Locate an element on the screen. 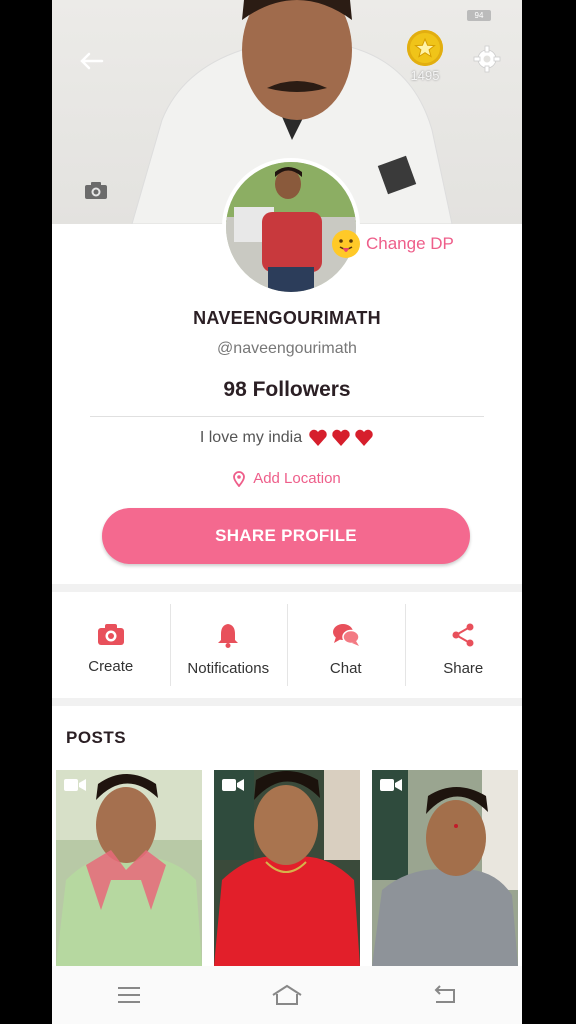 This screenshot has height=1024, width=576. system-navigation-bar is located at coordinates (287, 995).